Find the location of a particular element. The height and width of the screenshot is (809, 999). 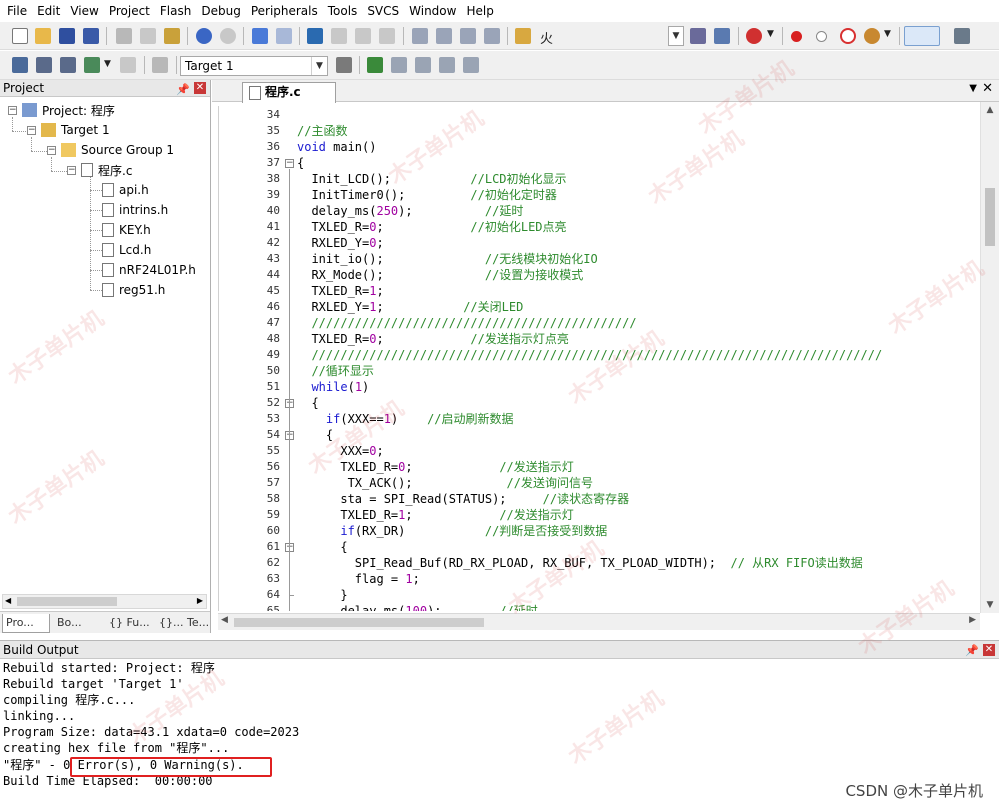

config-icon is located at coordinates (872, 36).